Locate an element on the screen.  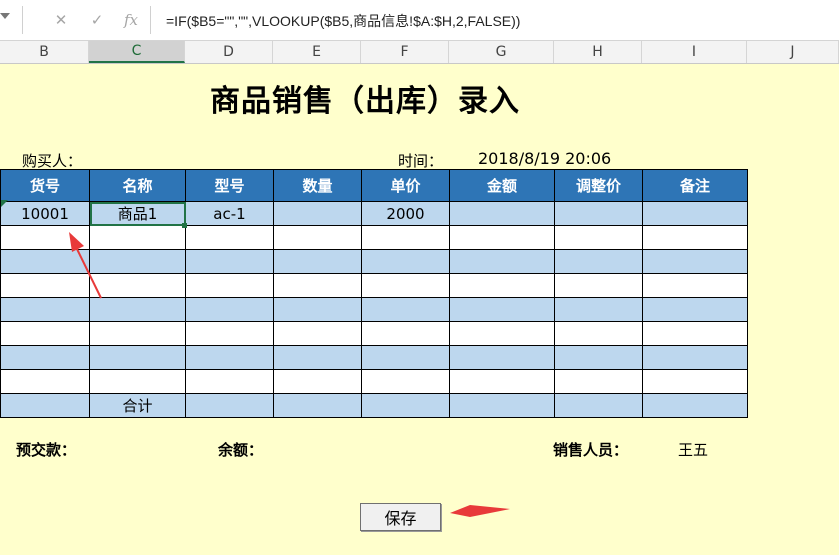
arrow-pointing-save-button-icon is located at coordinates (480, 511).